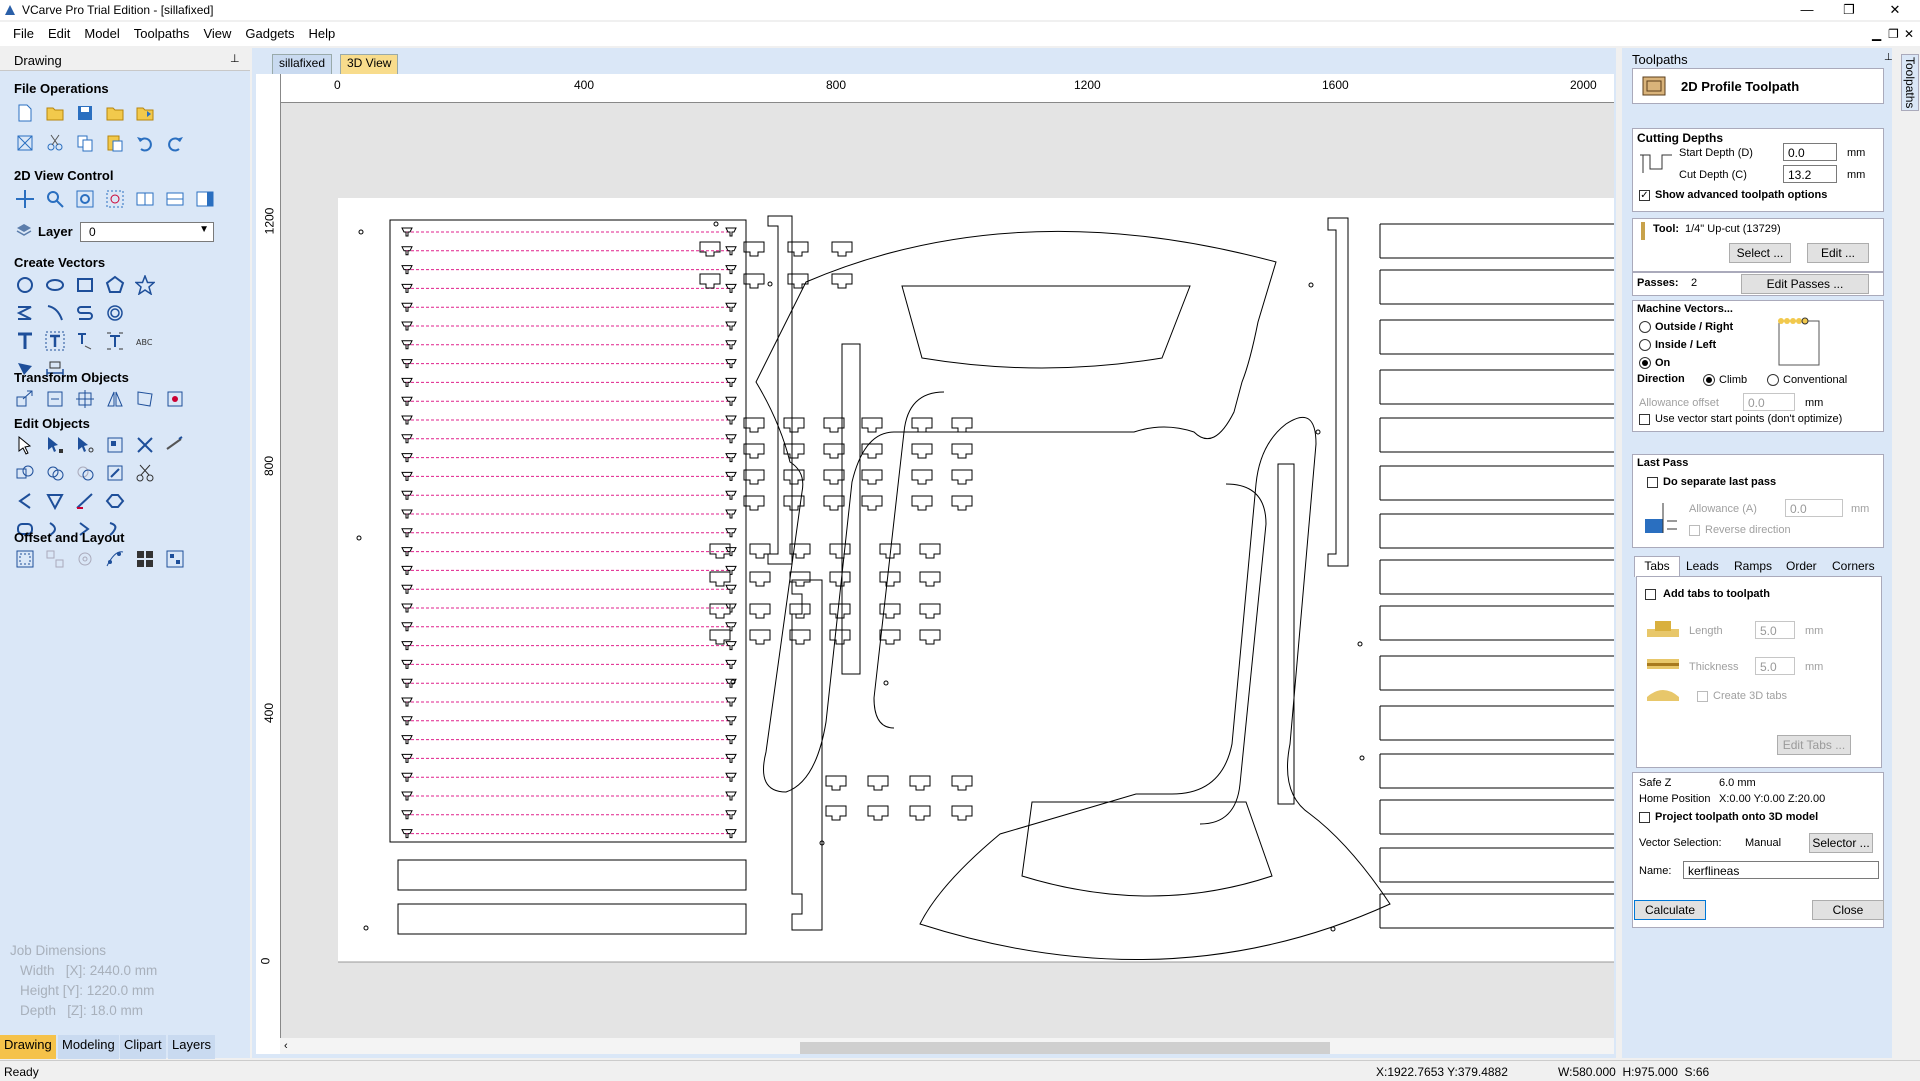 The height and width of the screenshot is (1081, 1920). What do you see at coordinates (55, 559) in the screenshot?
I see `array-copy-icon` at bounding box center [55, 559].